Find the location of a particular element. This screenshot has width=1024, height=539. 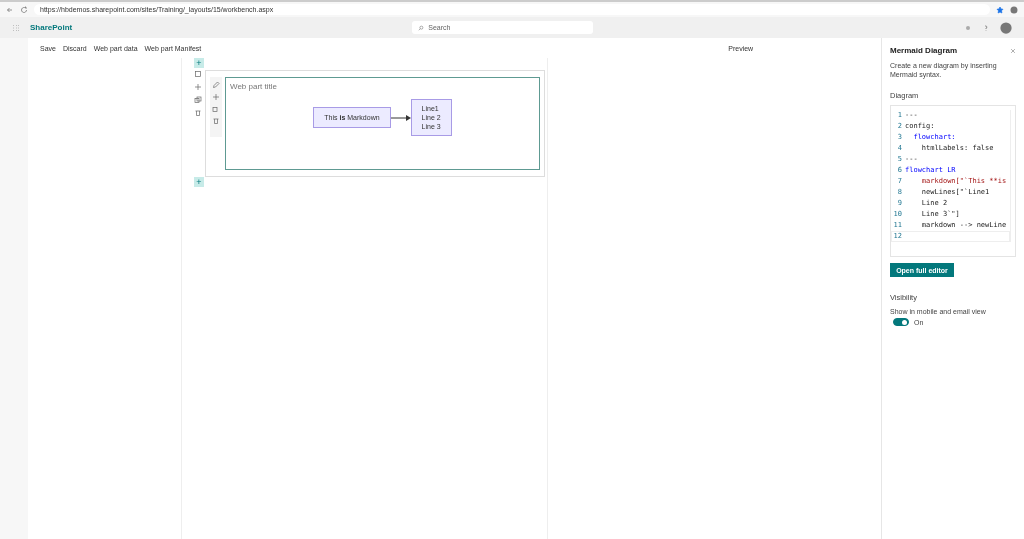

edit-section-icon is located at coordinates (198, 74).